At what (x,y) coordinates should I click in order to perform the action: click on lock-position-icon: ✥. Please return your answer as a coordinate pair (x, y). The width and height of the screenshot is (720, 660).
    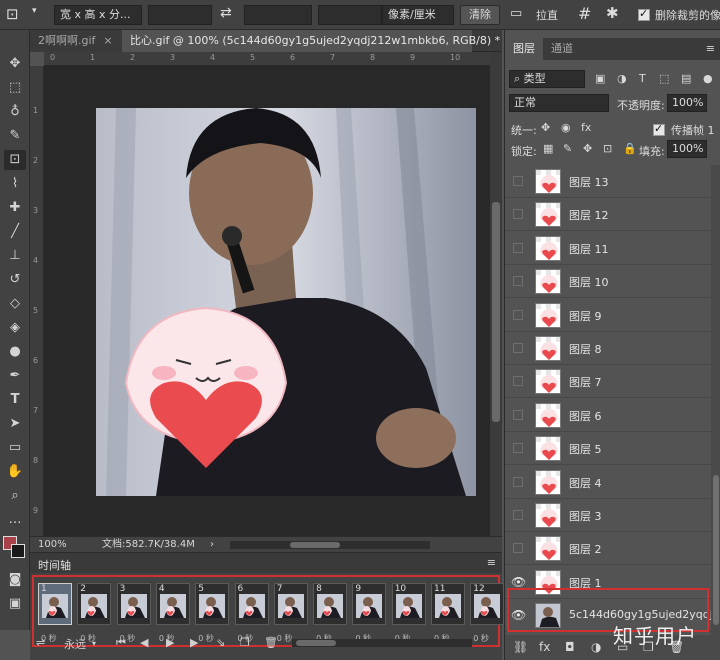
    Looking at the image, I should click on (587, 148).